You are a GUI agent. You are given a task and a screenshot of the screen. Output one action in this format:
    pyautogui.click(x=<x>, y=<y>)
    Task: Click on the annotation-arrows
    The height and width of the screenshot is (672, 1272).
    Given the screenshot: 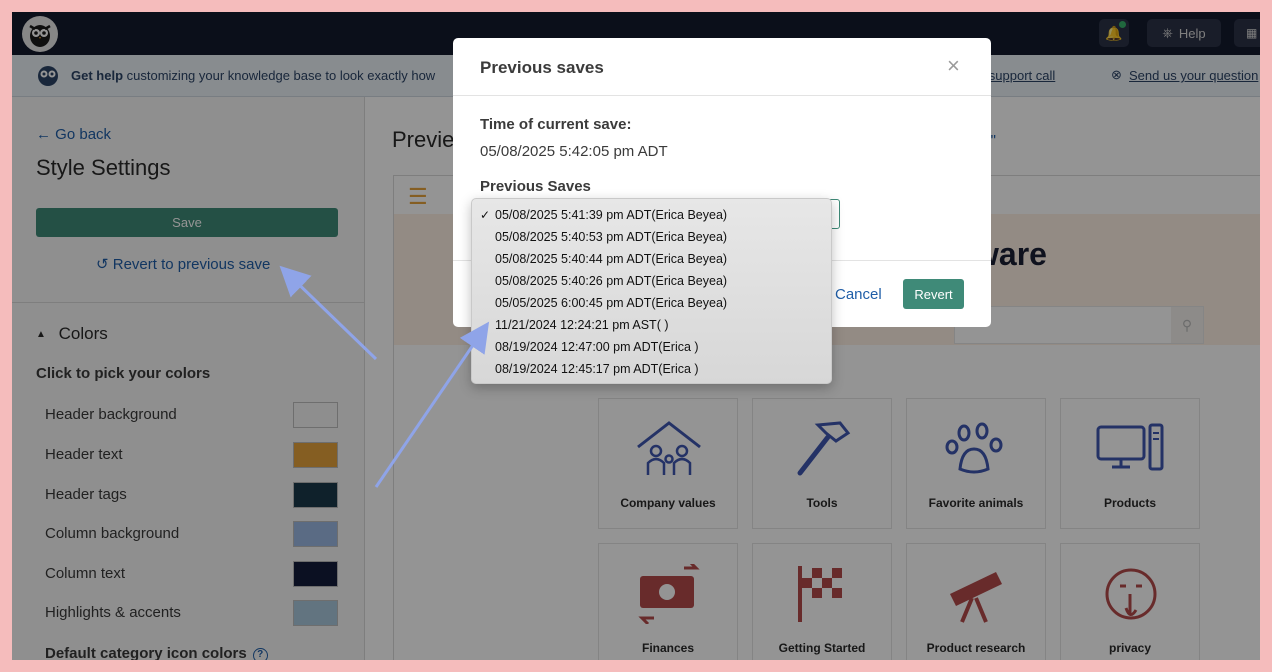 What is the action you would take?
    pyautogui.click(x=384, y=376)
    